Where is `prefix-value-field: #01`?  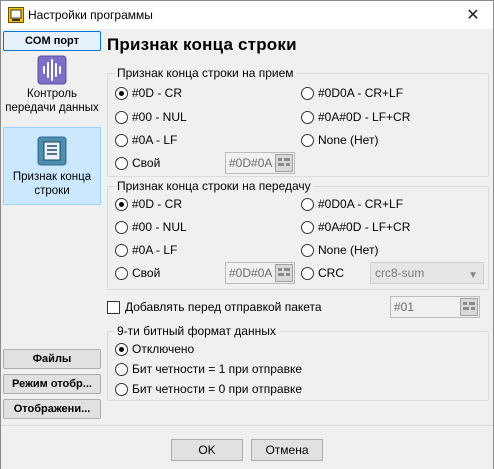 prefix-value-field: #01 is located at coordinates (435, 307).